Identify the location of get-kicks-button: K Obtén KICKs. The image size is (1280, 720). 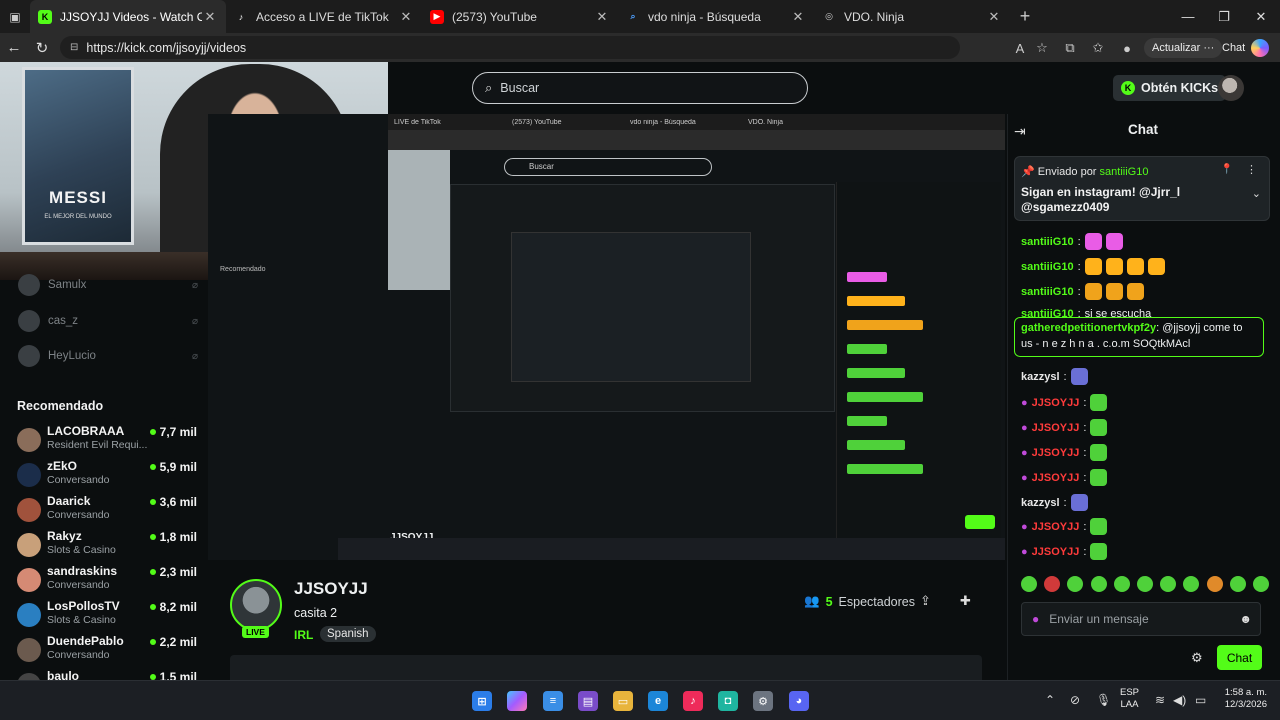
(1170, 88).